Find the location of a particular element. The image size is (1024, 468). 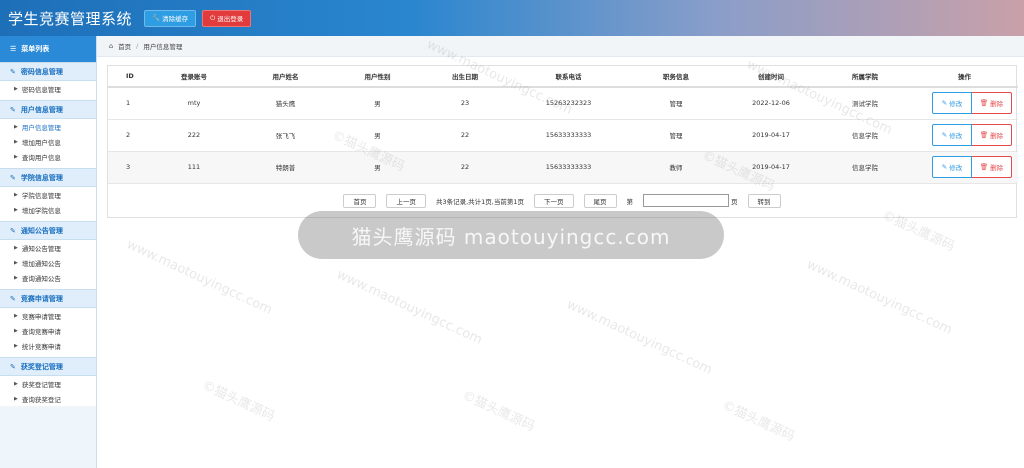

home-icon: ⌂ is located at coordinates (111, 46).